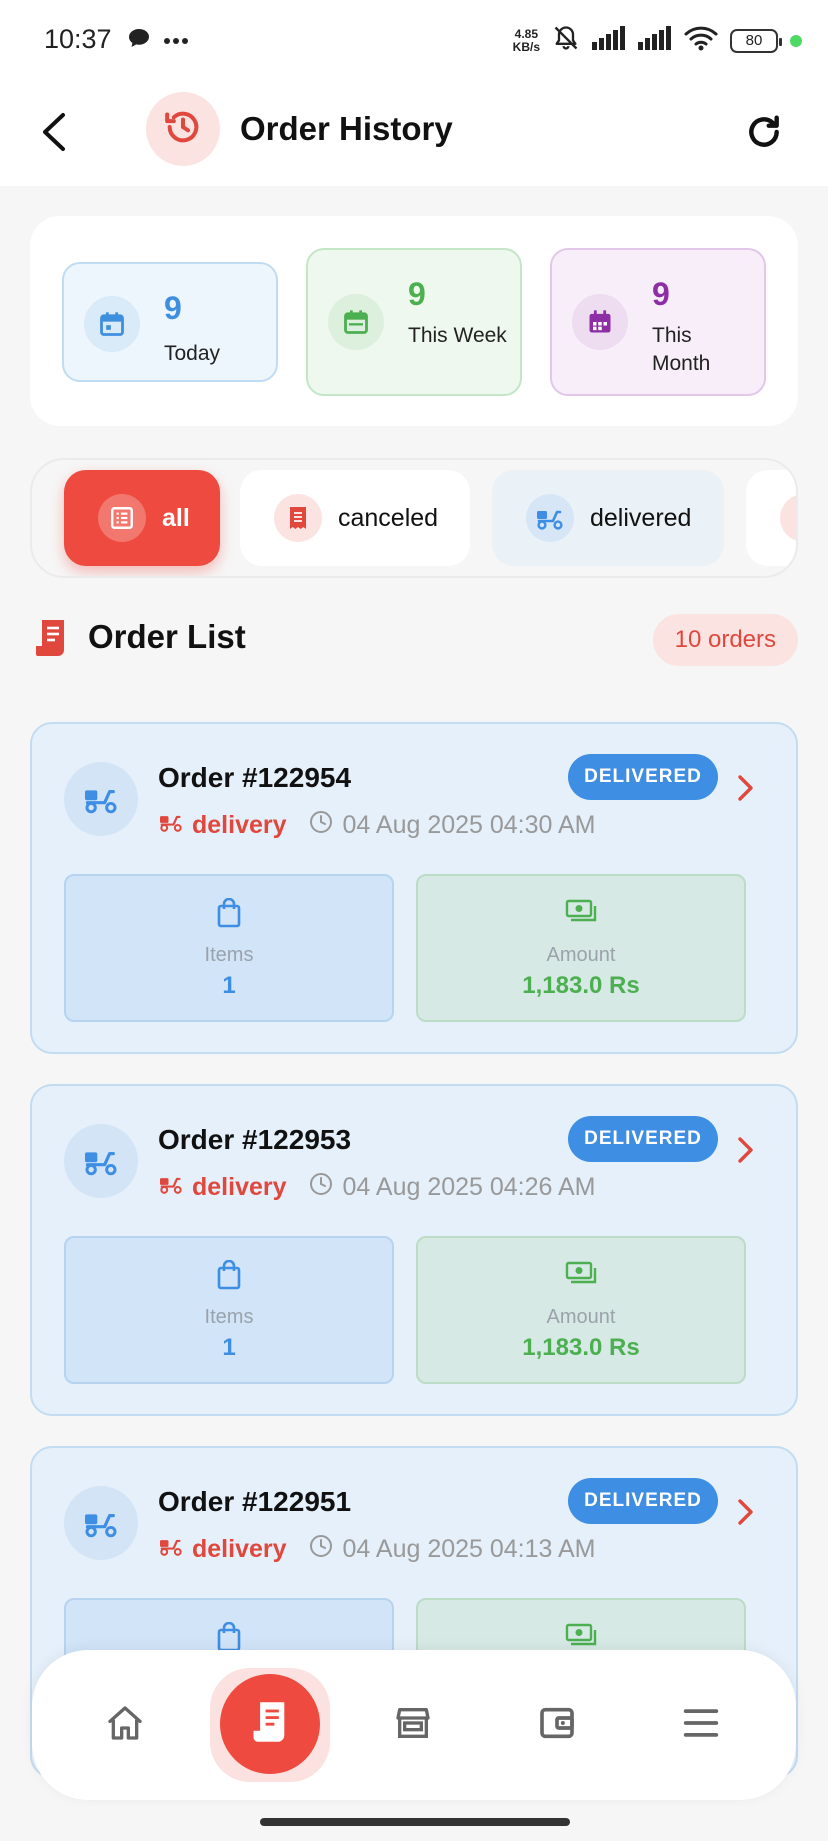 The width and height of the screenshot is (828, 1841). I want to click on nav-store, so click(413, 1725).